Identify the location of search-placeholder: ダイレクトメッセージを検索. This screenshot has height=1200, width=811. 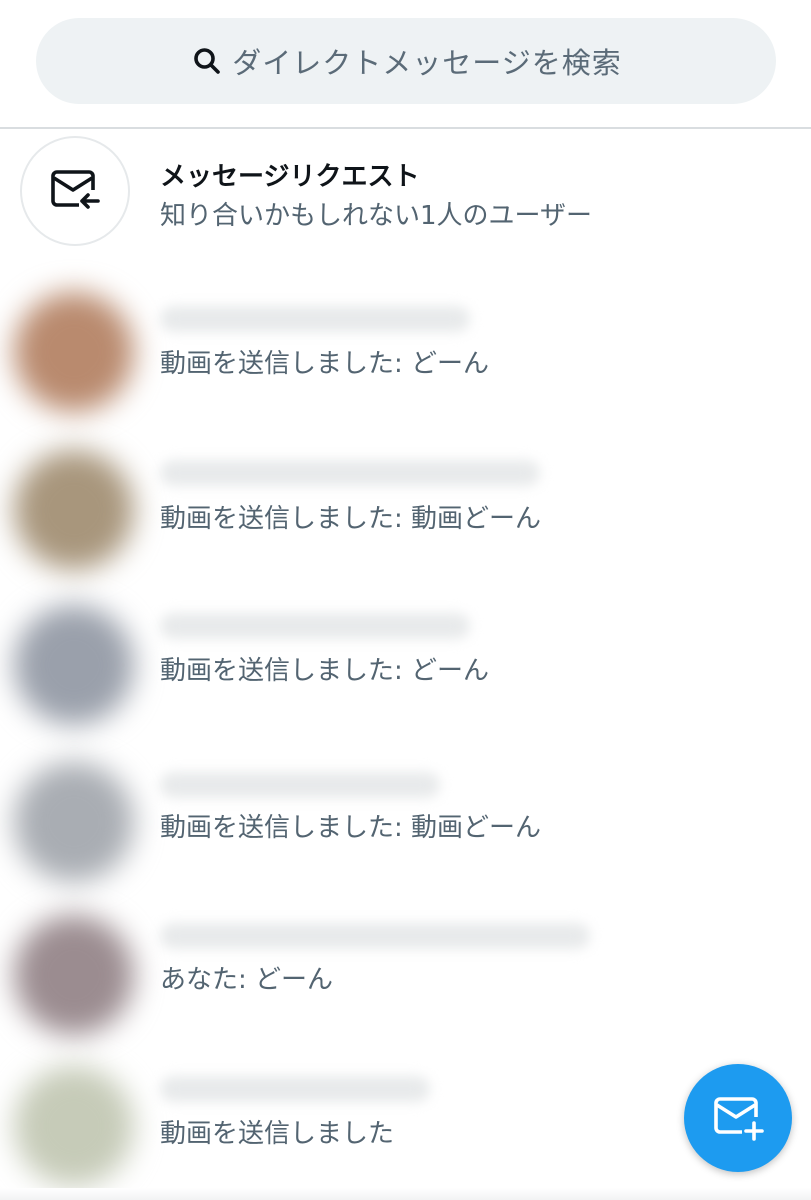
(427, 63).